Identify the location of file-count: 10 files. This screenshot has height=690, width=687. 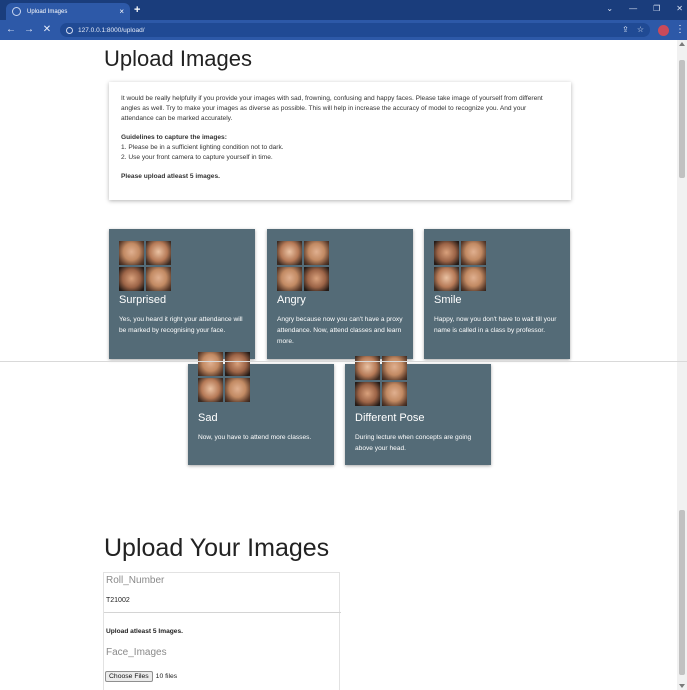
(166, 676).